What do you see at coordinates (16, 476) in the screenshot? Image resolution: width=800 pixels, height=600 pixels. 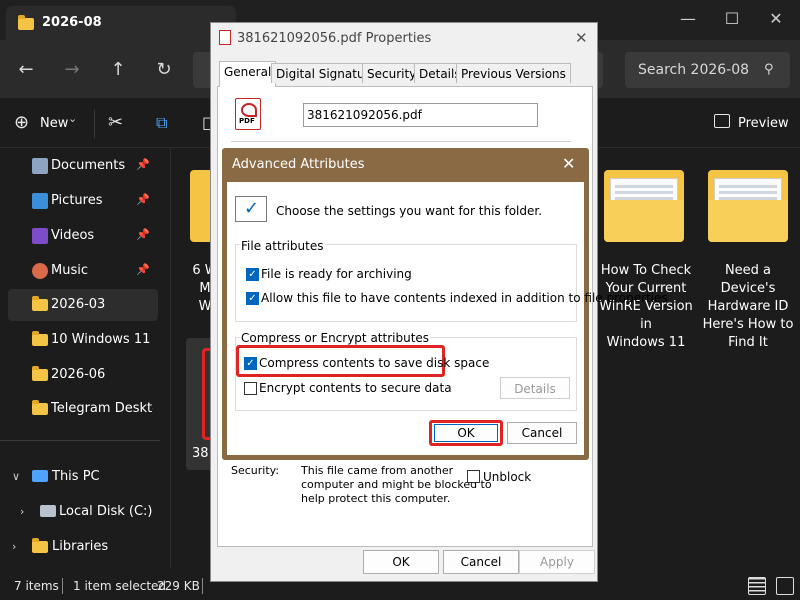 I see `chevron-down-icon: ∨` at bounding box center [16, 476].